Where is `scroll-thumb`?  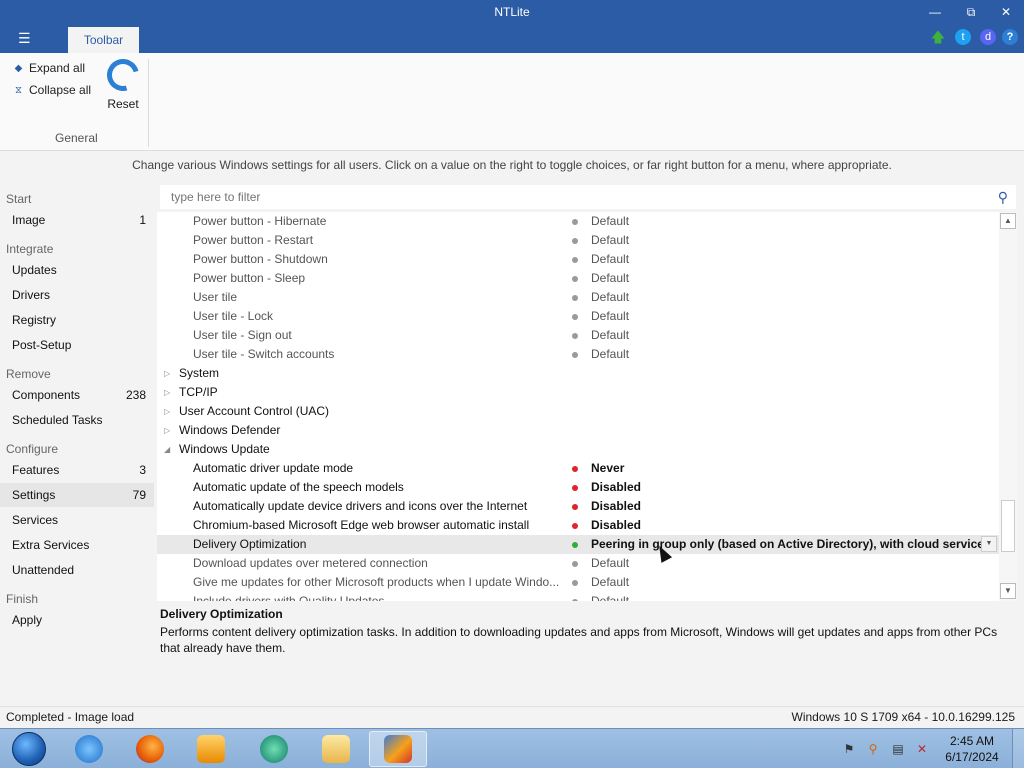
scroll-thumb is located at coordinates (1008, 526).